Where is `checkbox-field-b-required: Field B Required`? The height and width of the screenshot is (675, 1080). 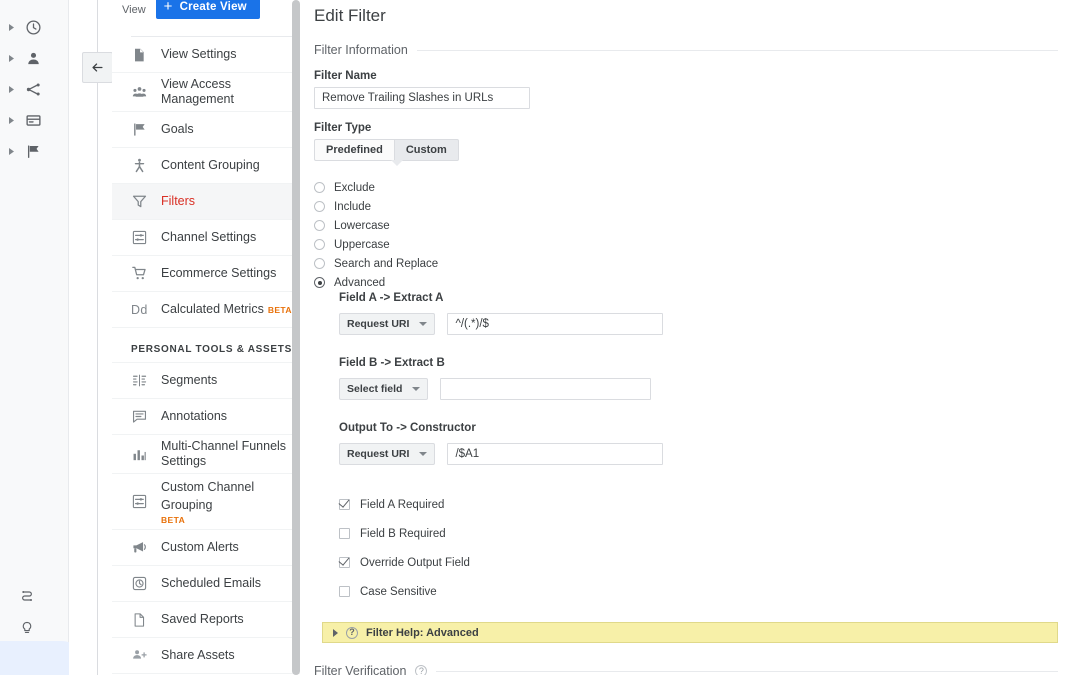
checkbox-field-b-required: Field B Required is located at coordinates (698, 533).